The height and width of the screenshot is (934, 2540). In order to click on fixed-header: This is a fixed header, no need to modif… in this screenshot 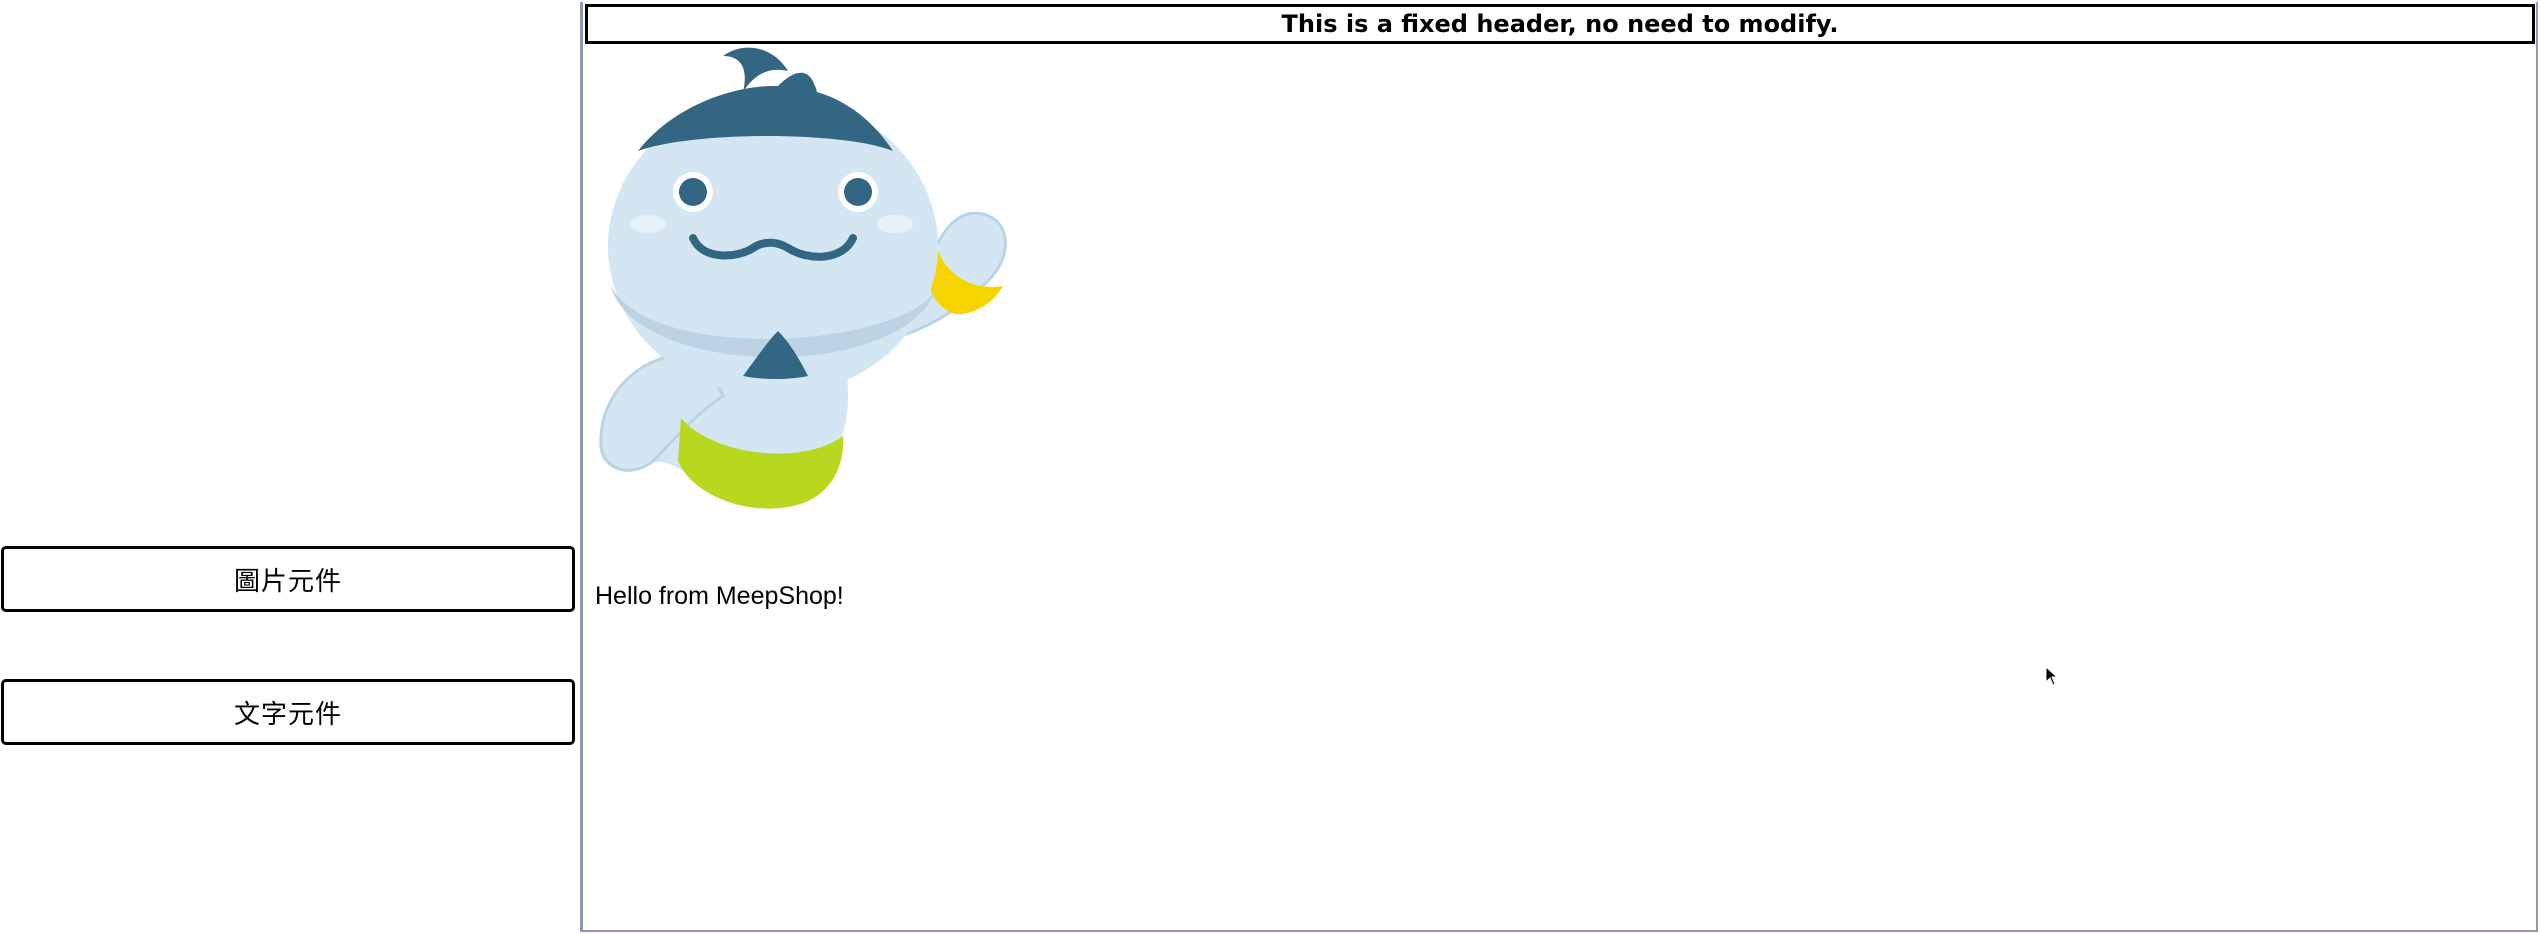, I will do `click(1560, 24)`.